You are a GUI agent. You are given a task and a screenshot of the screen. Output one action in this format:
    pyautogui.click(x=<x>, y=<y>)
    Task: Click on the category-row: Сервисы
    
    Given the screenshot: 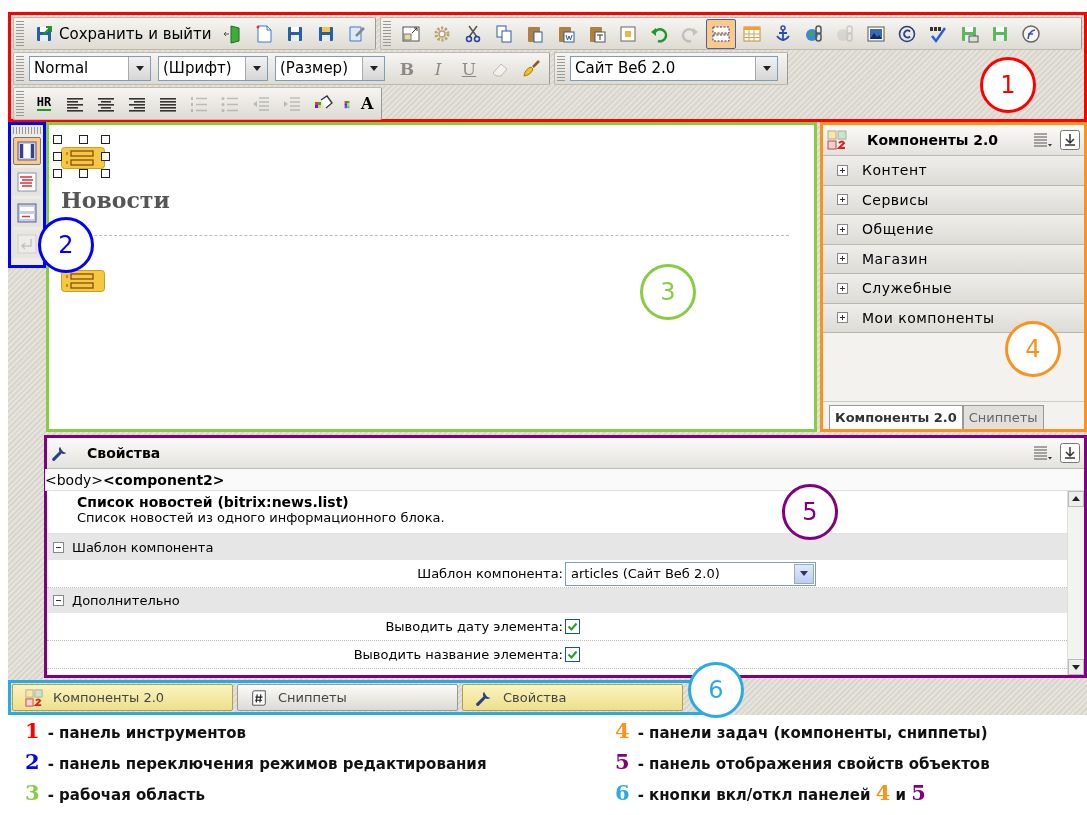 What is the action you would take?
    pyautogui.click(x=953, y=200)
    